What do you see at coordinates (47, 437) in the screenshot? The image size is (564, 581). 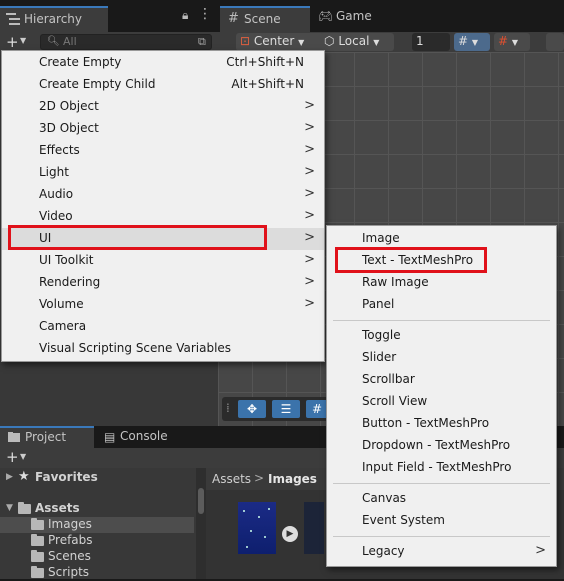 I see `tab-project: Project` at bounding box center [47, 437].